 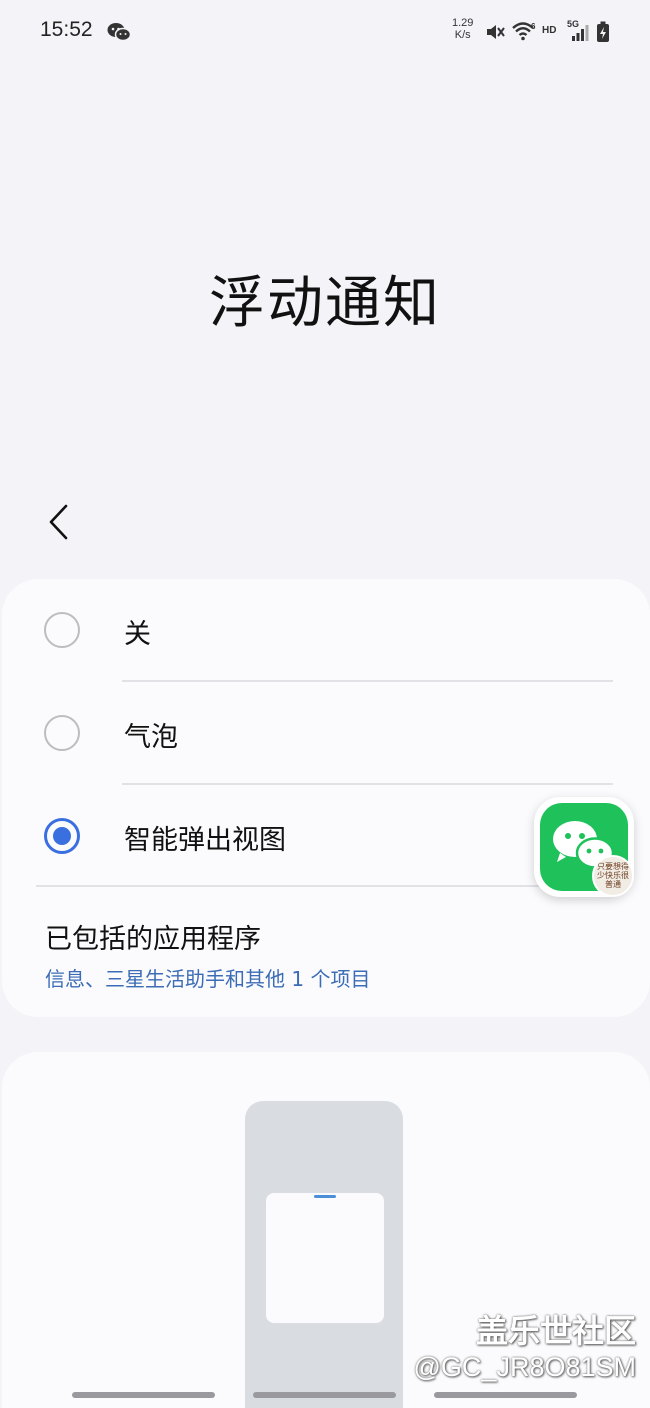 I want to click on battery-charging-icon, so click(x=603, y=34).